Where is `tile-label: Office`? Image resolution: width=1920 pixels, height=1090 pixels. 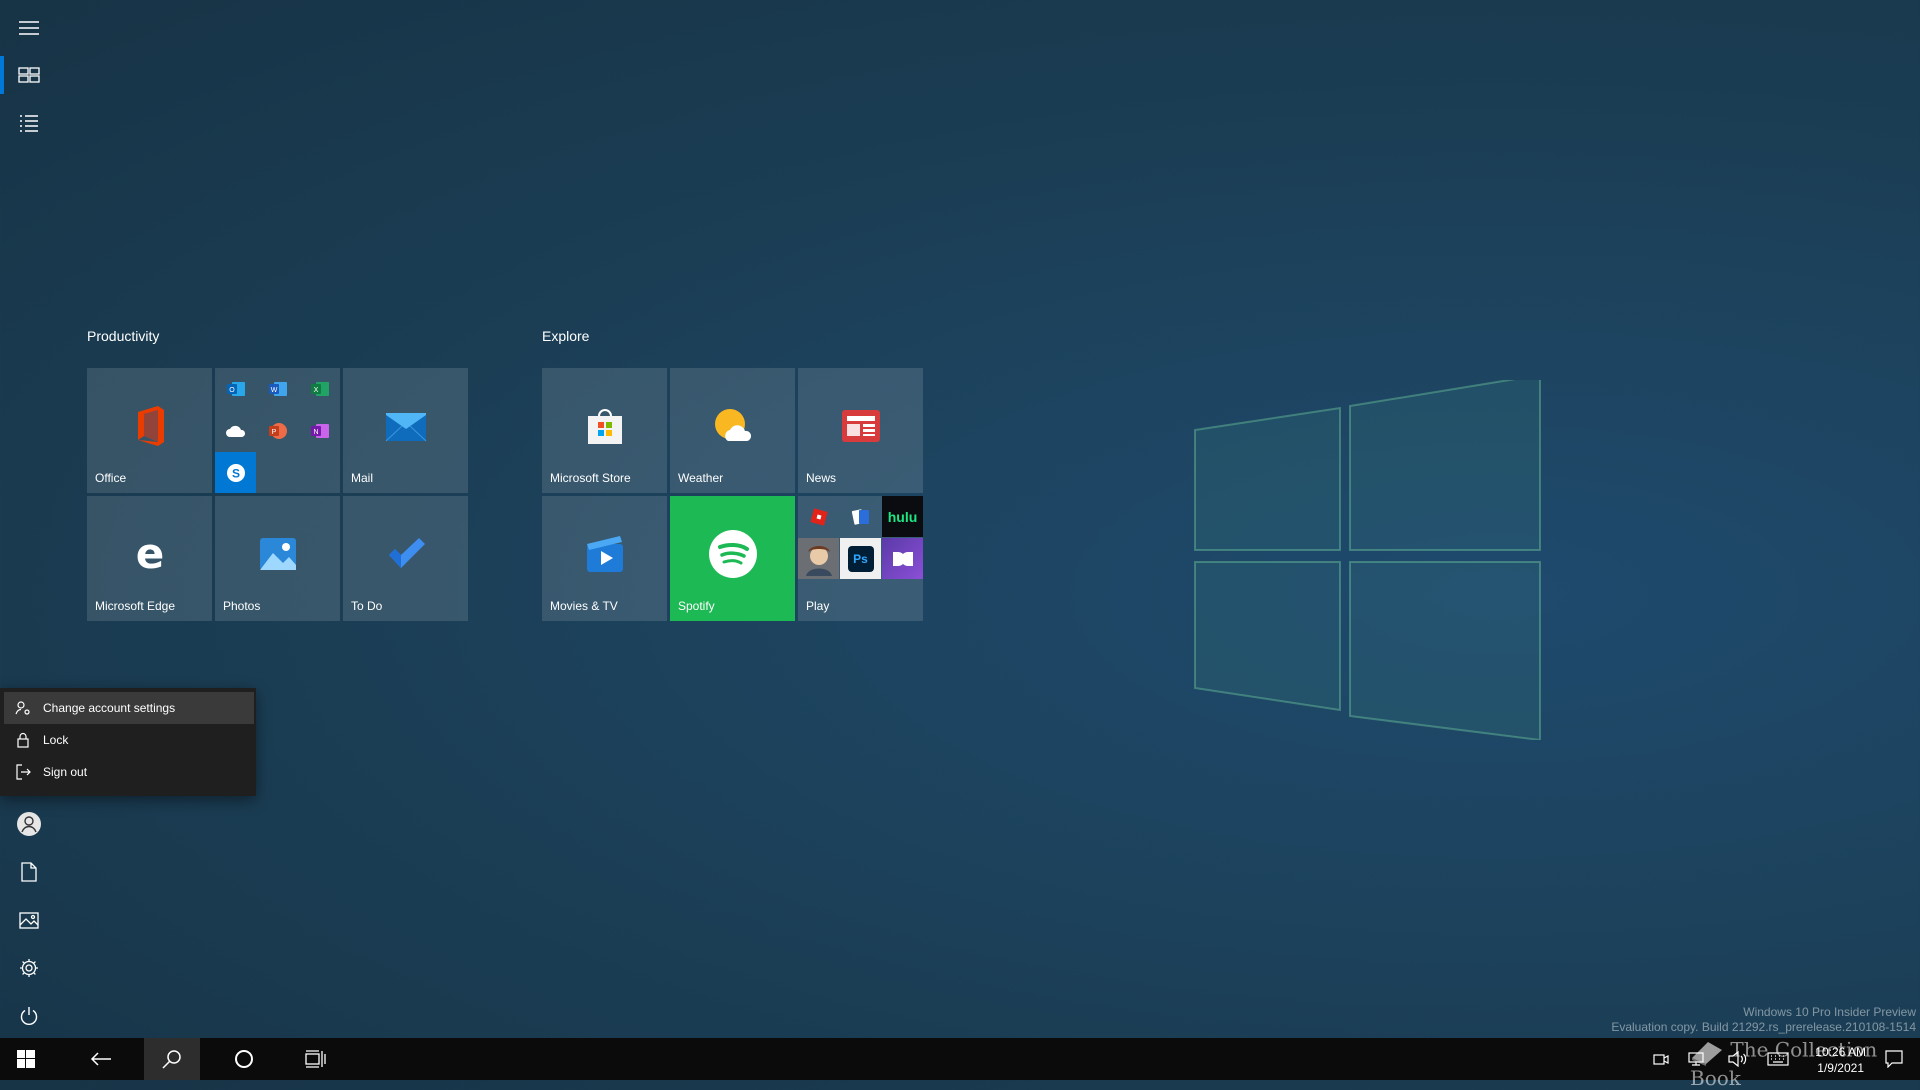
tile-label: Office is located at coordinates (110, 478).